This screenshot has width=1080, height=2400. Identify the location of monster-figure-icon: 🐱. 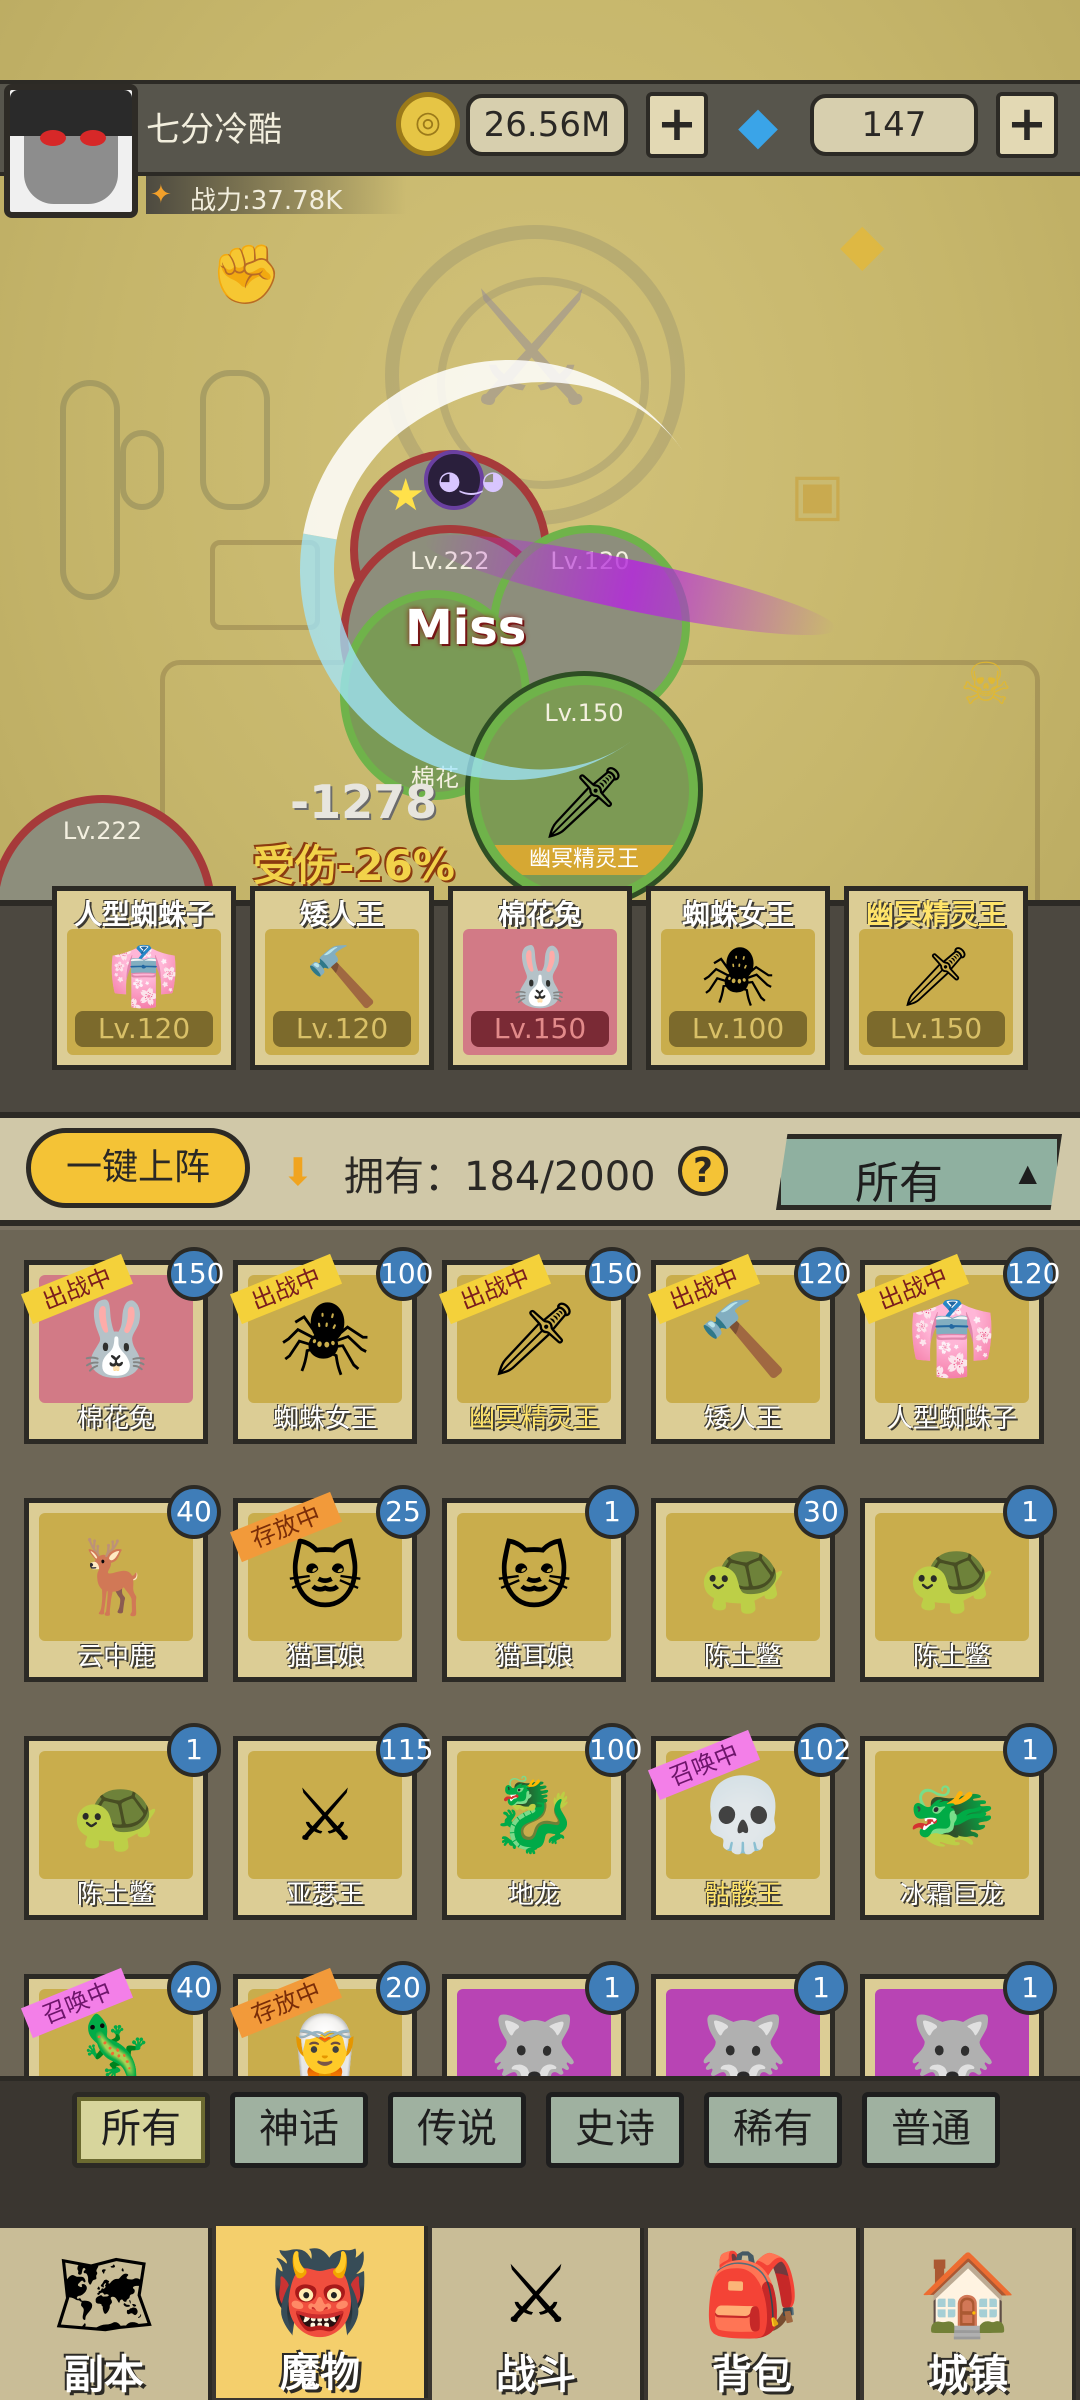
(534, 1577).